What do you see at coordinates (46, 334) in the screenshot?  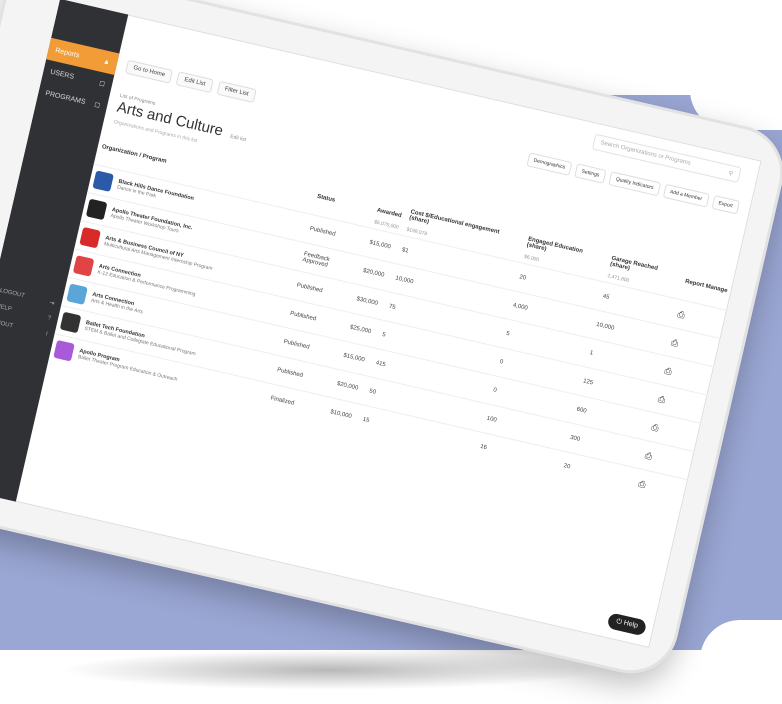 I see `info-icon: i` at bounding box center [46, 334].